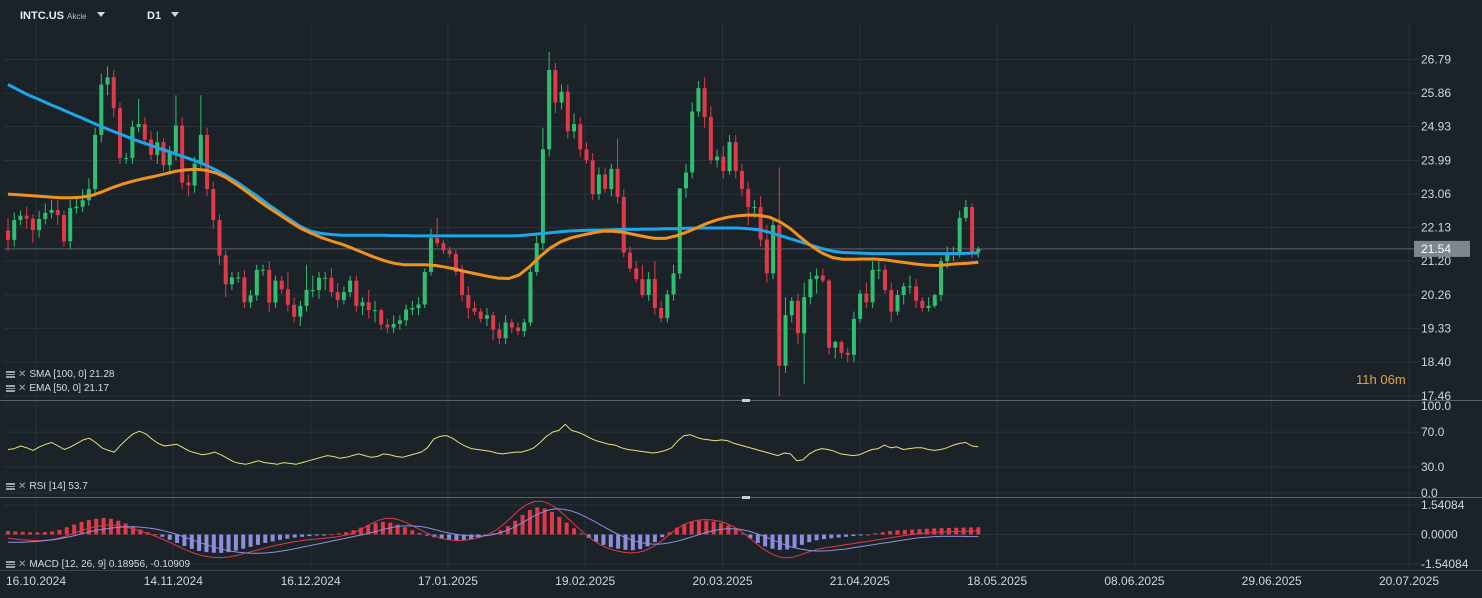 This screenshot has height=598, width=1482. Describe the element at coordinates (1272, 581) in the screenshot. I see `x-tick-label: 29.06.2025` at that location.